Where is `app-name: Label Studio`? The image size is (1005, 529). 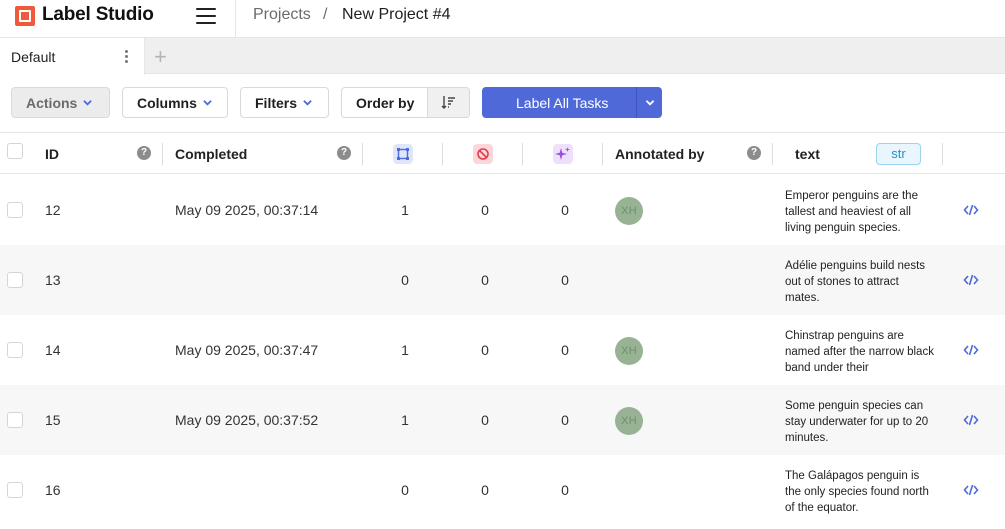 app-name: Label Studio is located at coordinates (98, 15).